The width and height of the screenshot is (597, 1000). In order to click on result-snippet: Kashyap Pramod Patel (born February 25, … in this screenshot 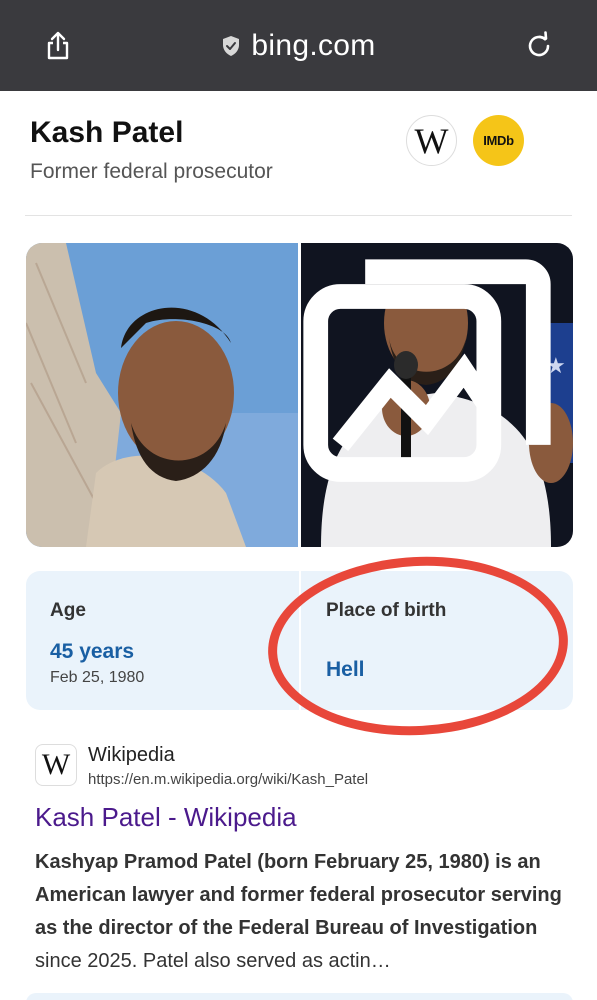, I will do `click(300, 912)`.